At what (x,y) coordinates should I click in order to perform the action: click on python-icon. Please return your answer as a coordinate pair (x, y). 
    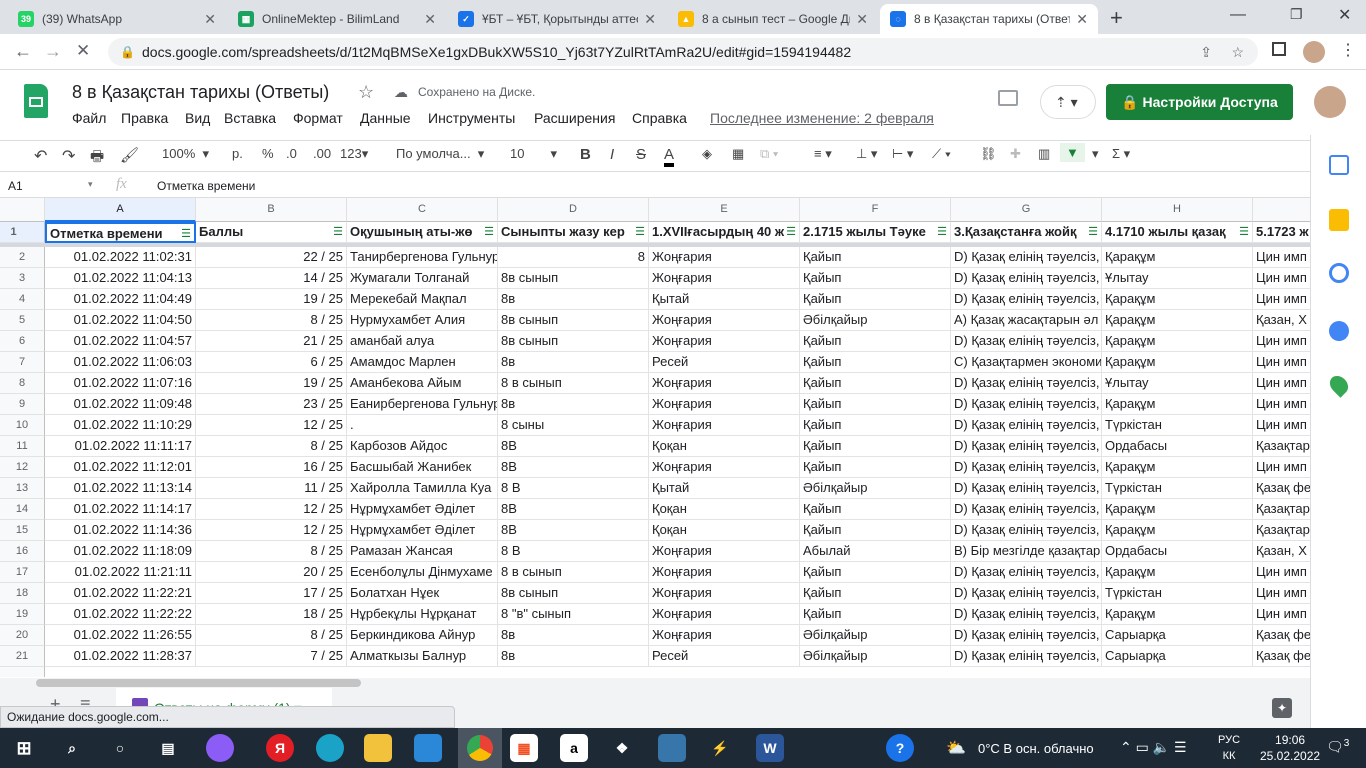
    Looking at the image, I should click on (672, 748).